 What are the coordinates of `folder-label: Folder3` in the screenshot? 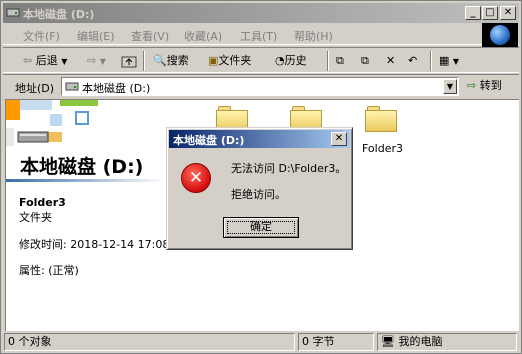 It's located at (382, 148).